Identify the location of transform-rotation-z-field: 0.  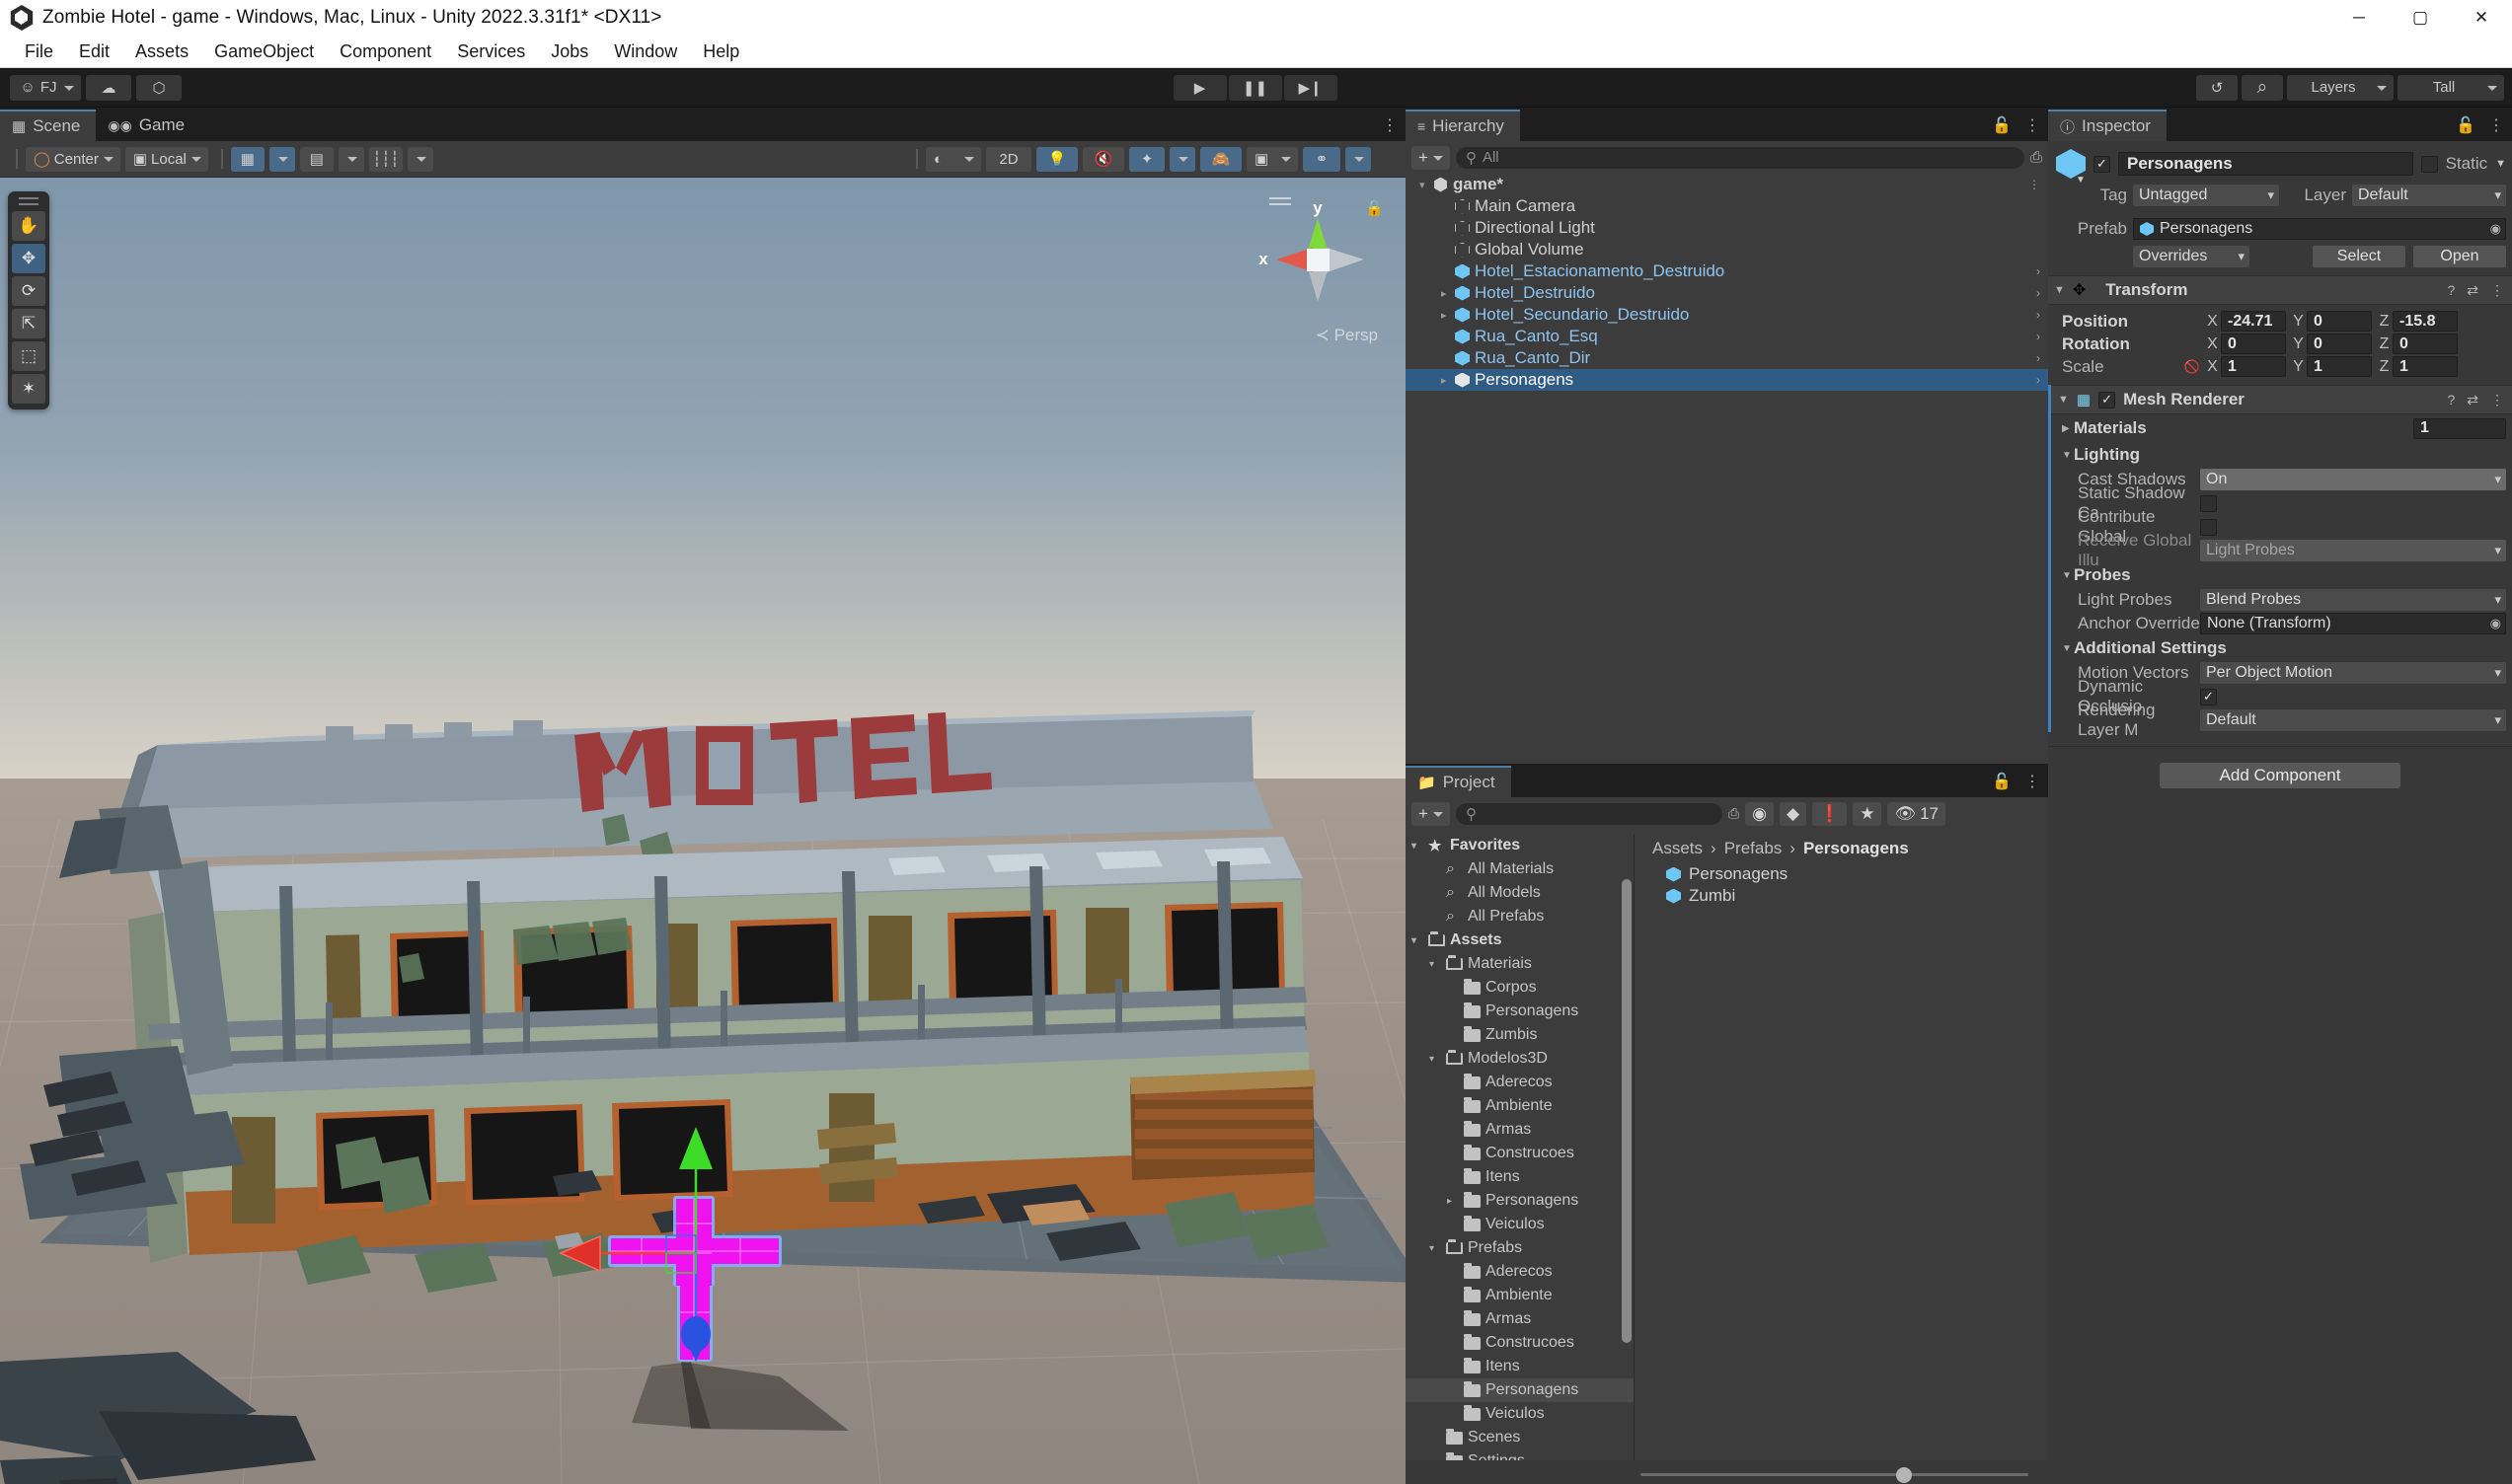
(2425, 344).